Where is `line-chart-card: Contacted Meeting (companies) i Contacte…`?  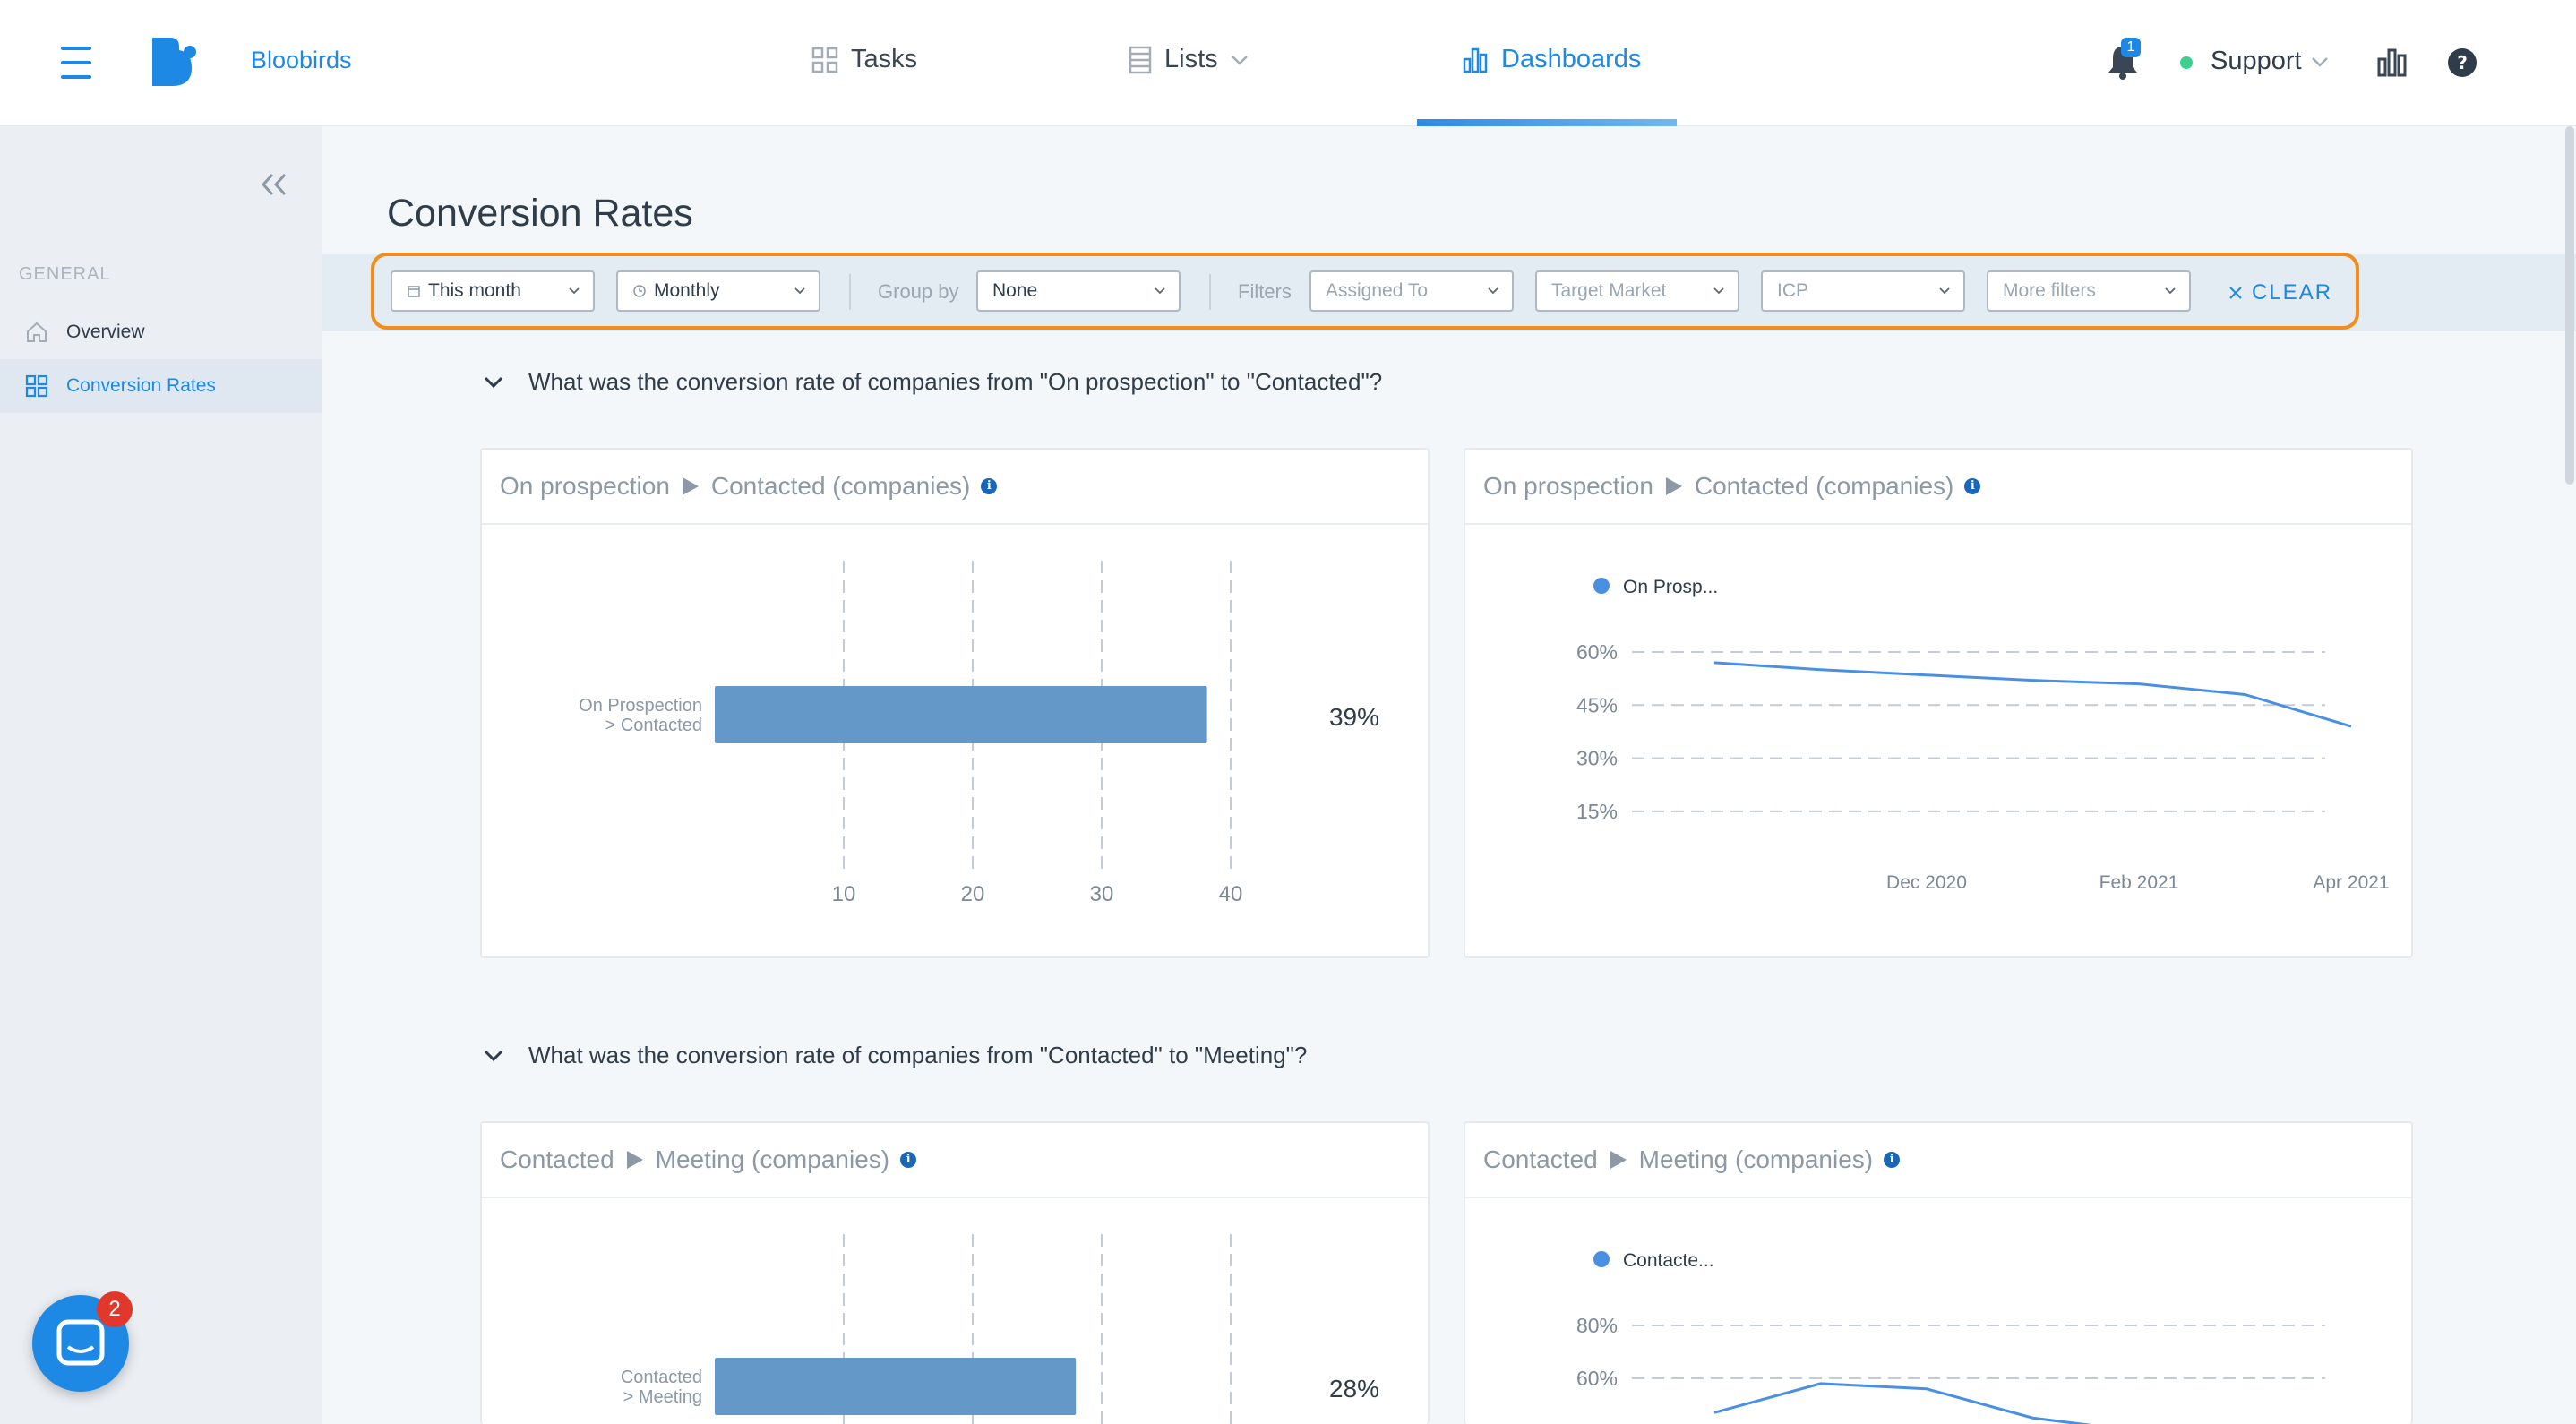 line-chart-card: Contacted Meeting (companies) i Contacte… is located at coordinates (1938, 1272).